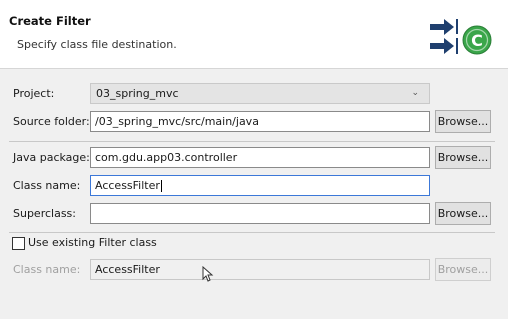 The height and width of the screenshot is (319, 508). I want to click on java-package-label: Java package:, so click(51, 157).